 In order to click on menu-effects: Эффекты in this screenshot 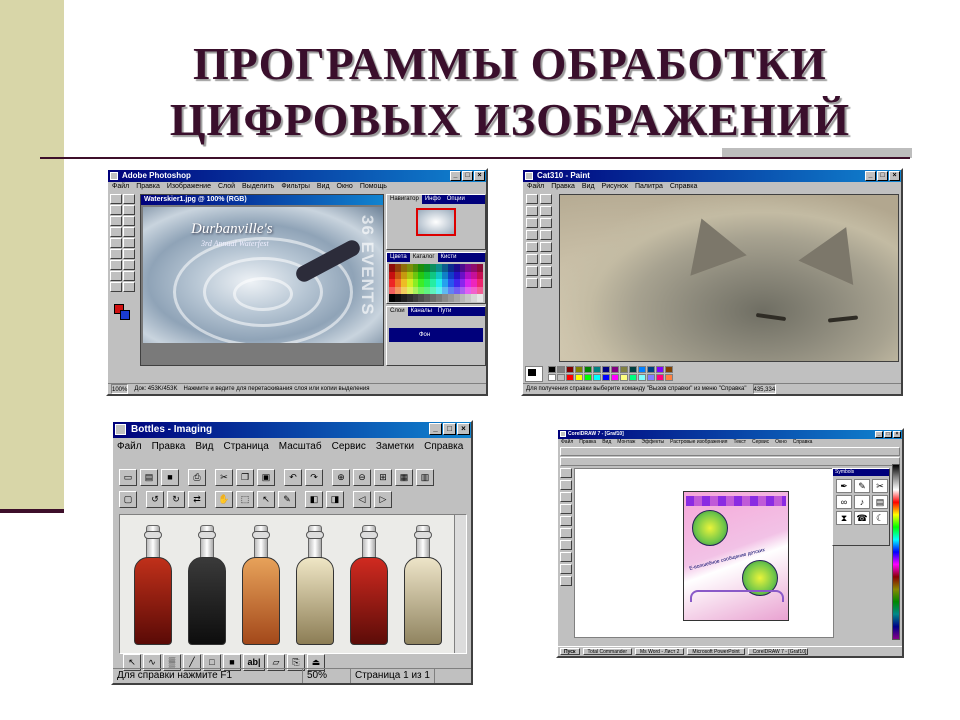, I will do `click(652, 442)`.